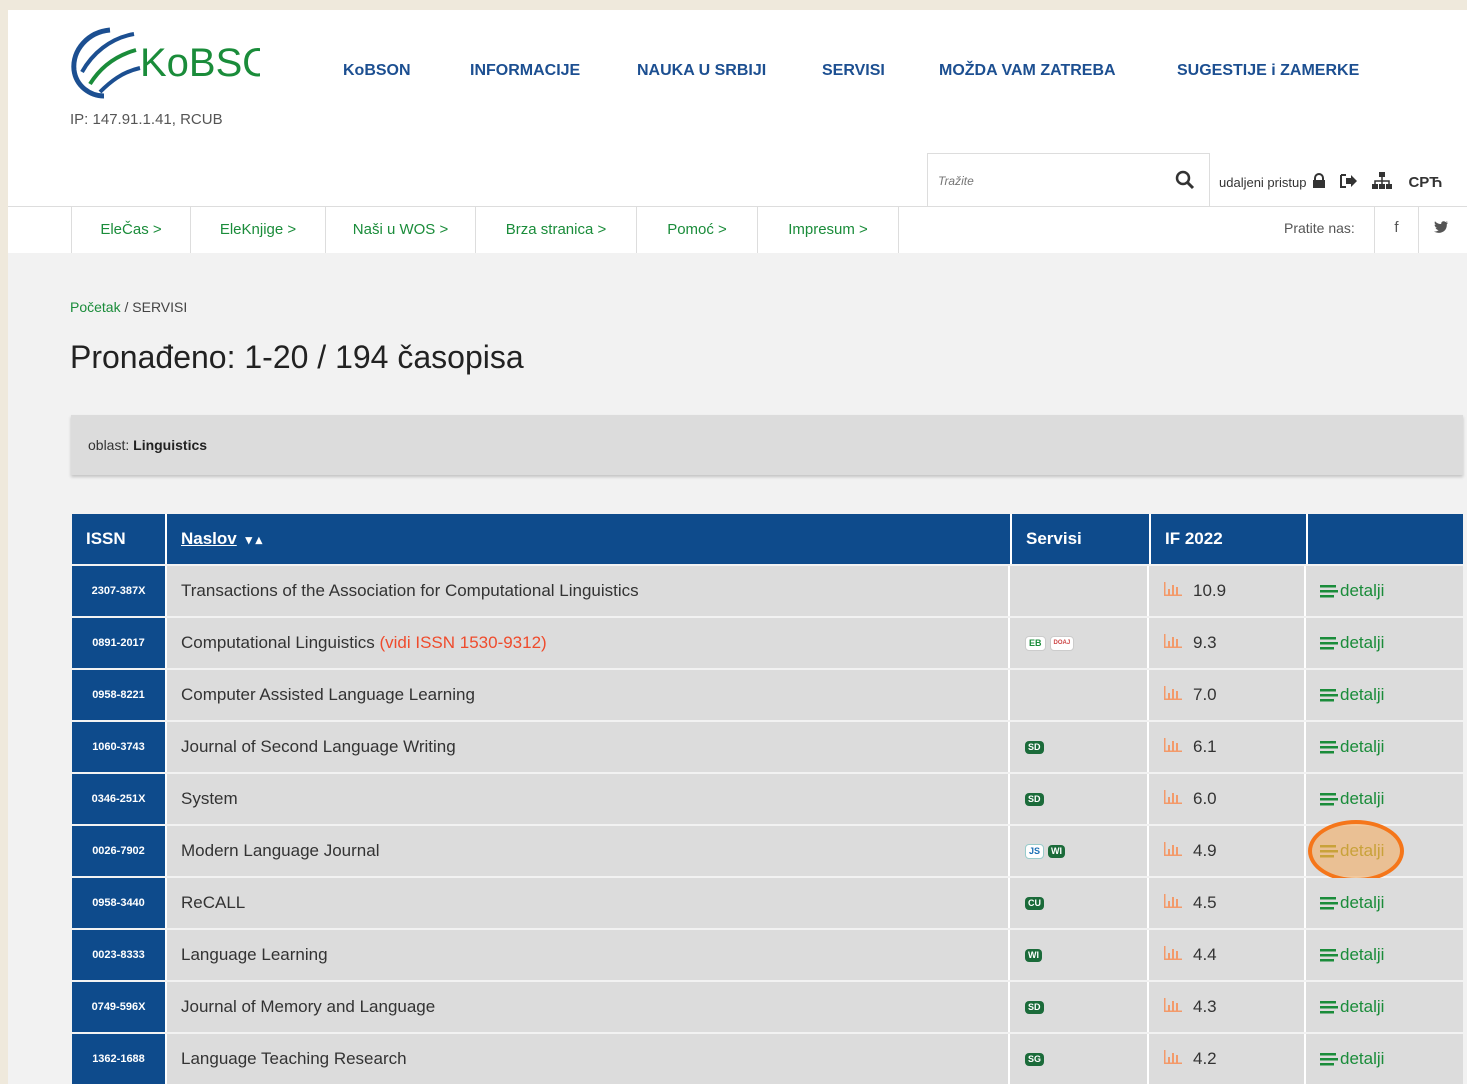  I want to click on journal-title-text: Modern Language Journal, so click(280, 850).